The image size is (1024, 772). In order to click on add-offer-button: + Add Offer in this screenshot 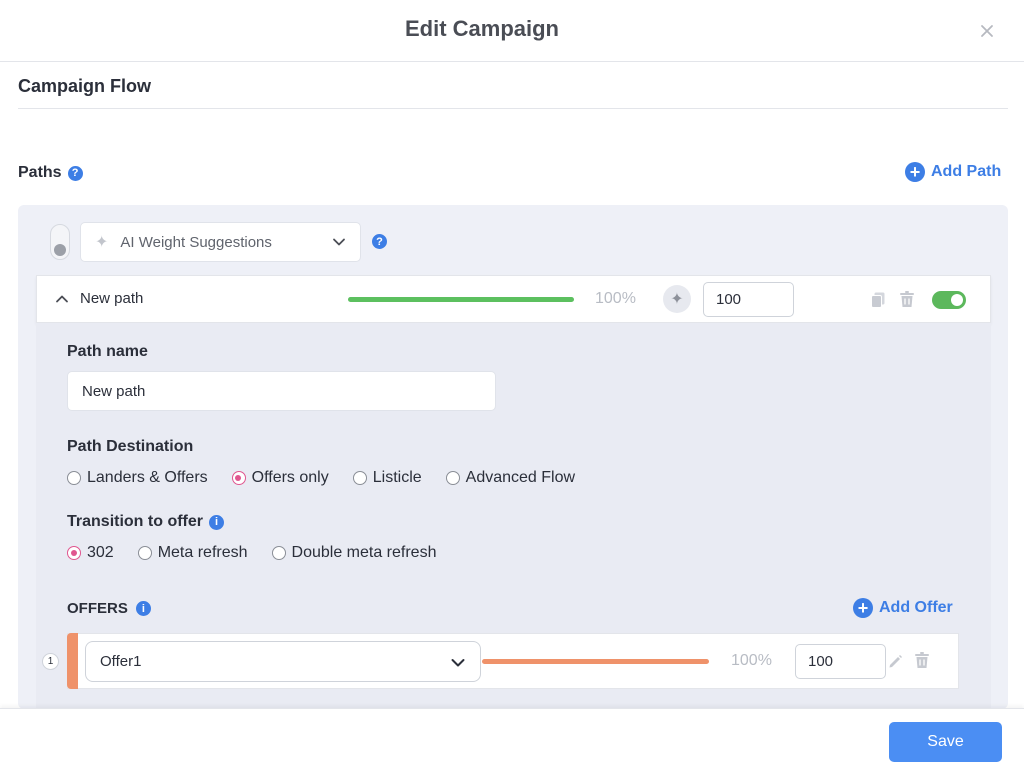, I will do `click(903, 608)`.